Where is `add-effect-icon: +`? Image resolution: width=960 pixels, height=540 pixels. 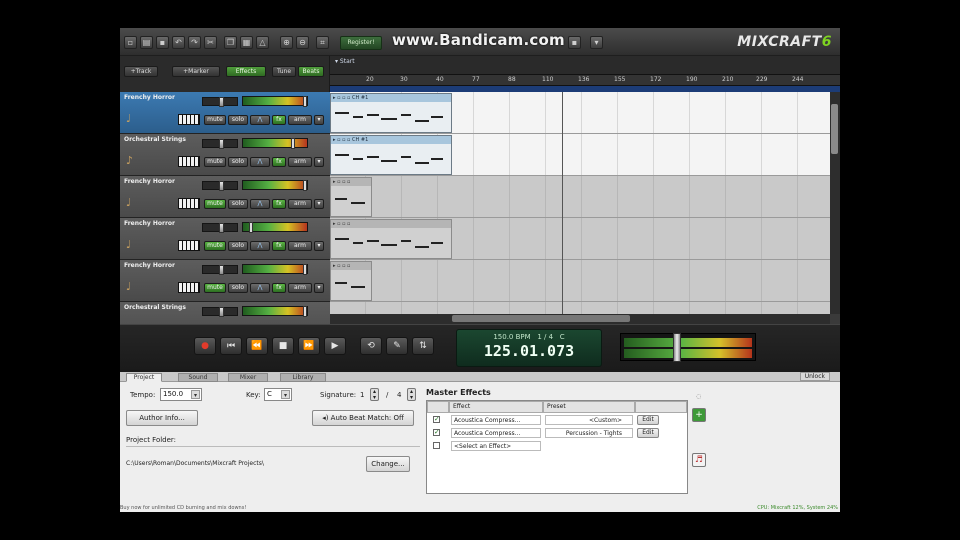
add-effect-icon: + is located at coordinates (699, 415).